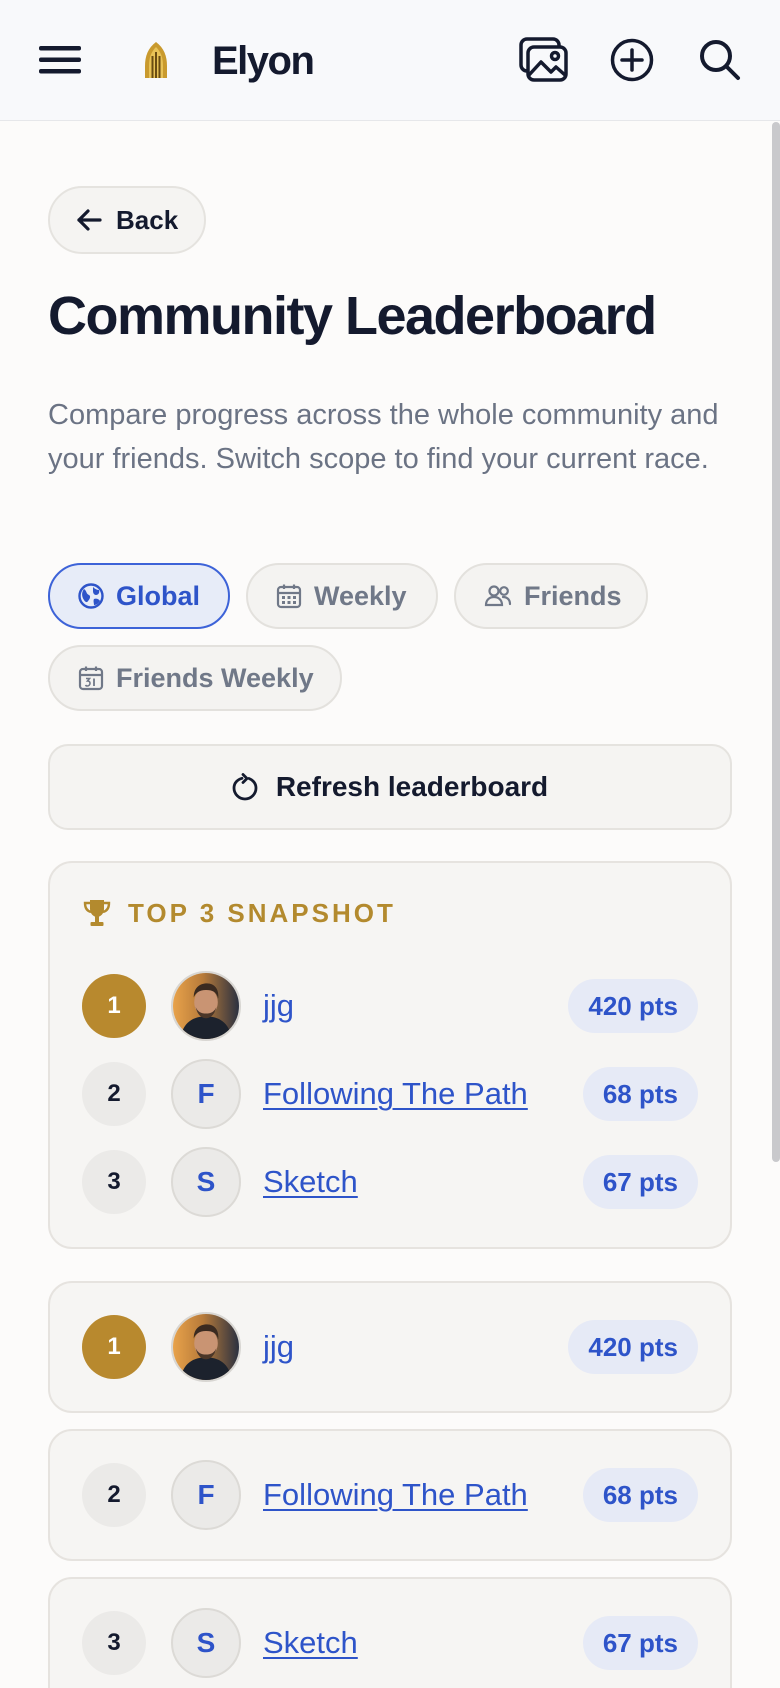  I want to click on arrow-left-icon, so click(89, 220).